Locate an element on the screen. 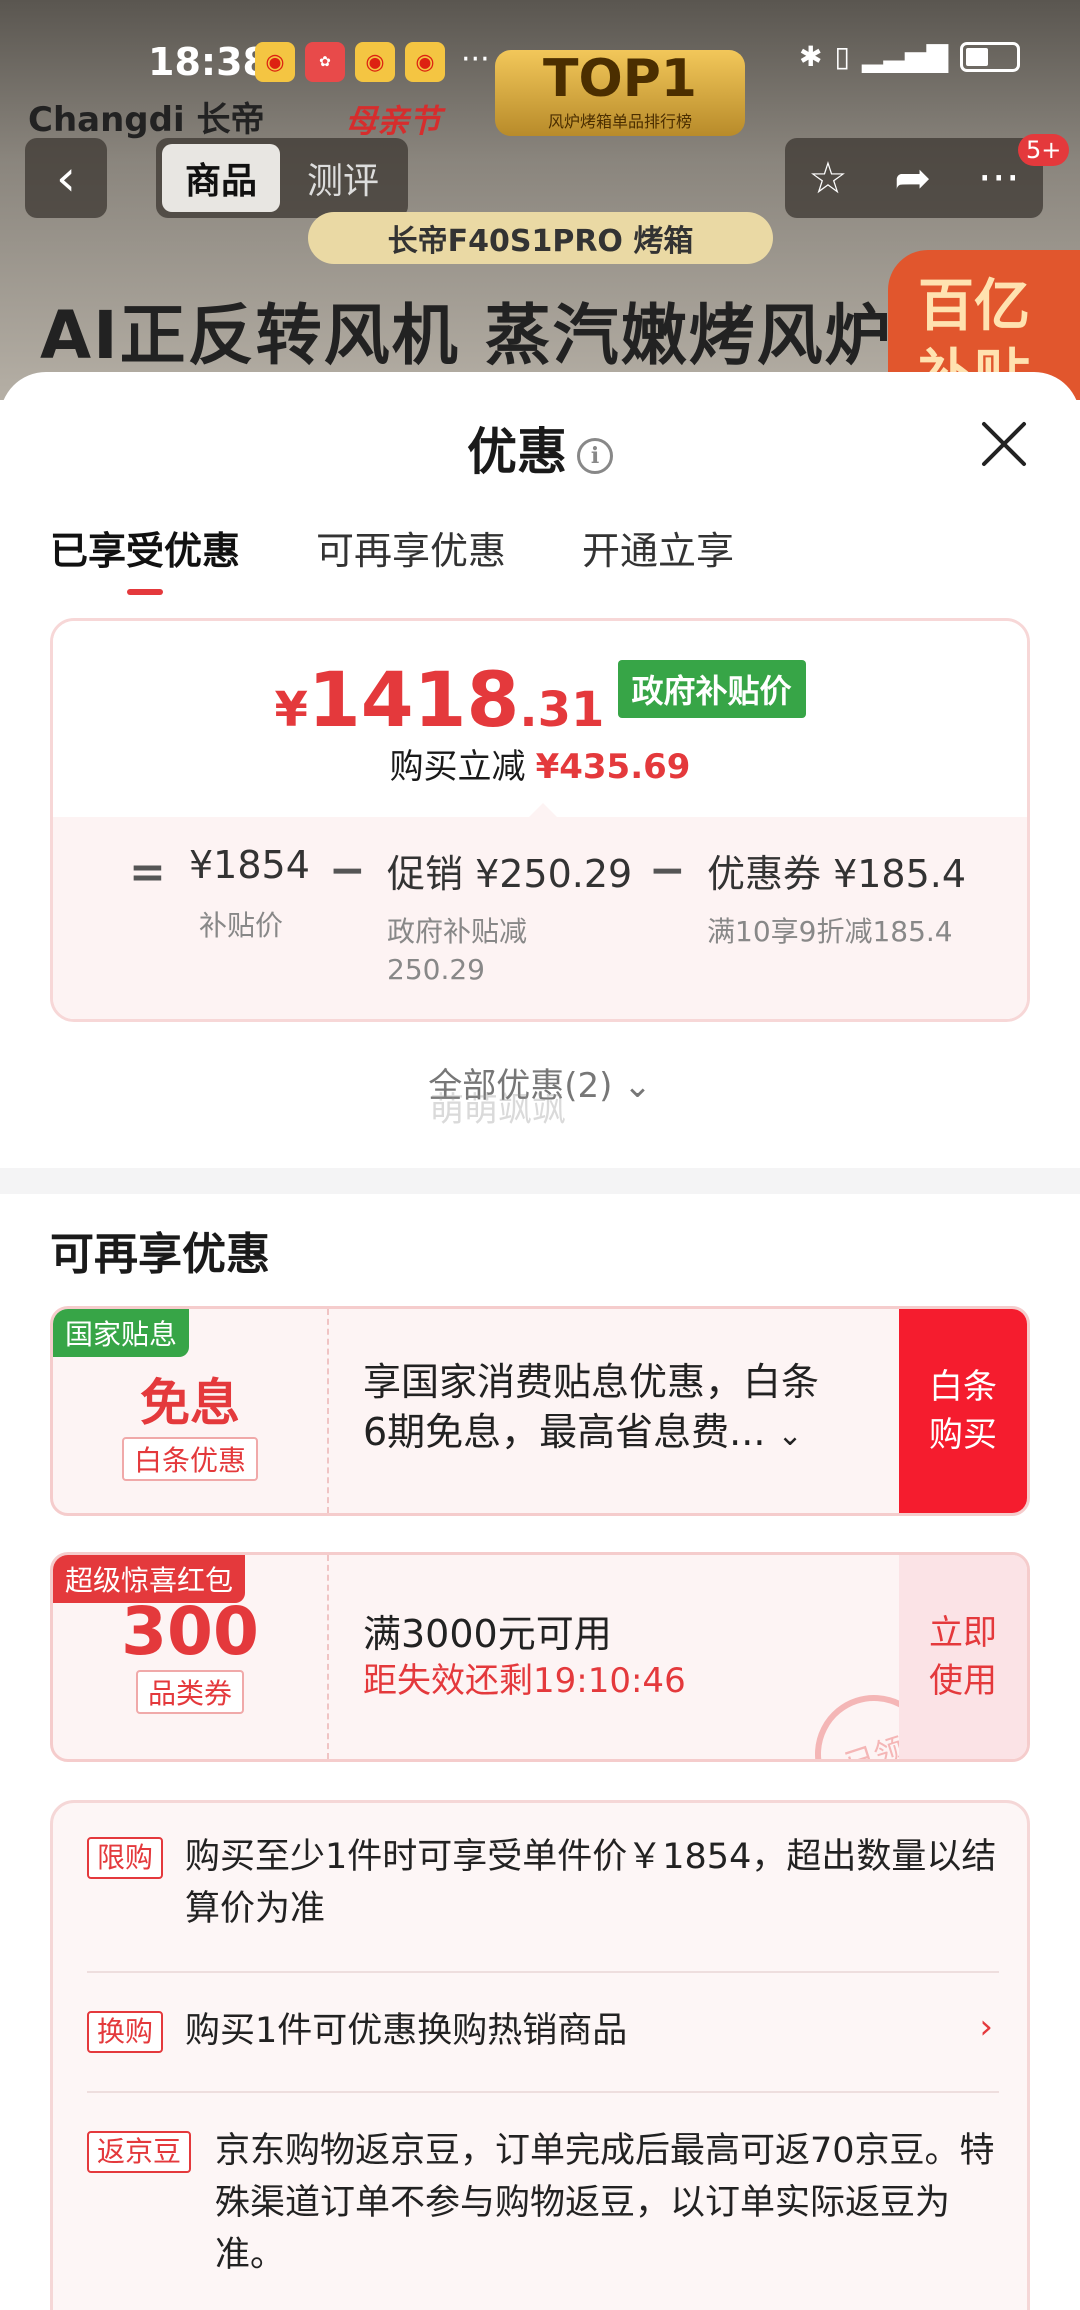 The height and width of the screenshot is (2310, 1080). notification-icons: ◉ ✿ ◉ ◉ ··· is located at coordinates (372, 62).